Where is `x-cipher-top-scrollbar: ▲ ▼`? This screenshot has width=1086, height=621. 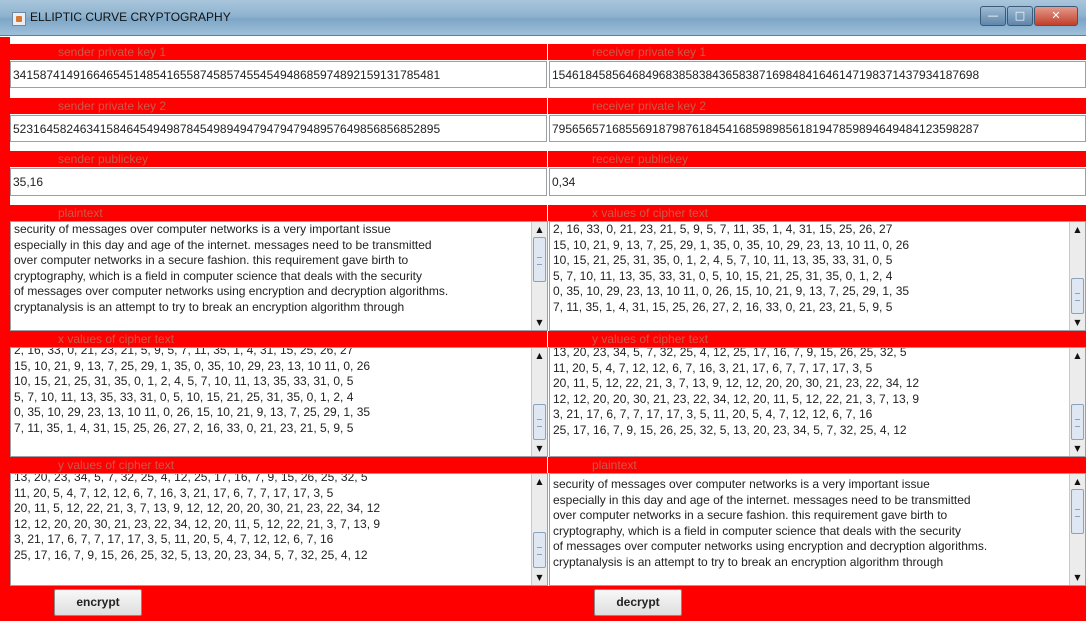
x-cipher-top-scrollbar: ▲ ▼ is located at coordinates (1077, 276).